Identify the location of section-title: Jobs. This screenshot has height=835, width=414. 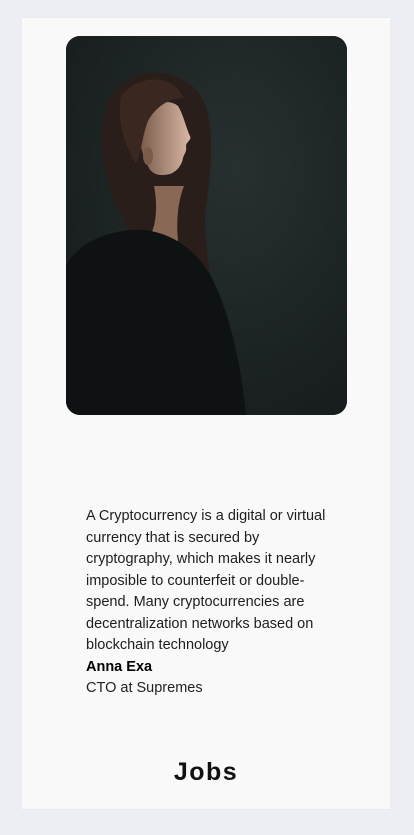
(206, 772).